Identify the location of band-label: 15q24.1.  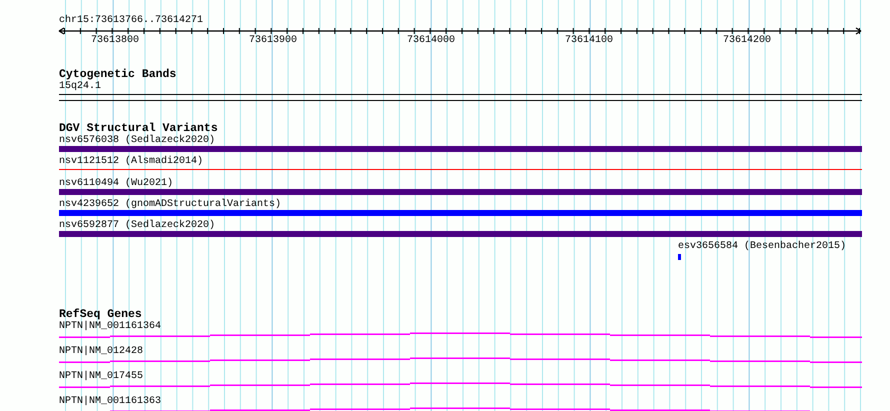
(80, 86).